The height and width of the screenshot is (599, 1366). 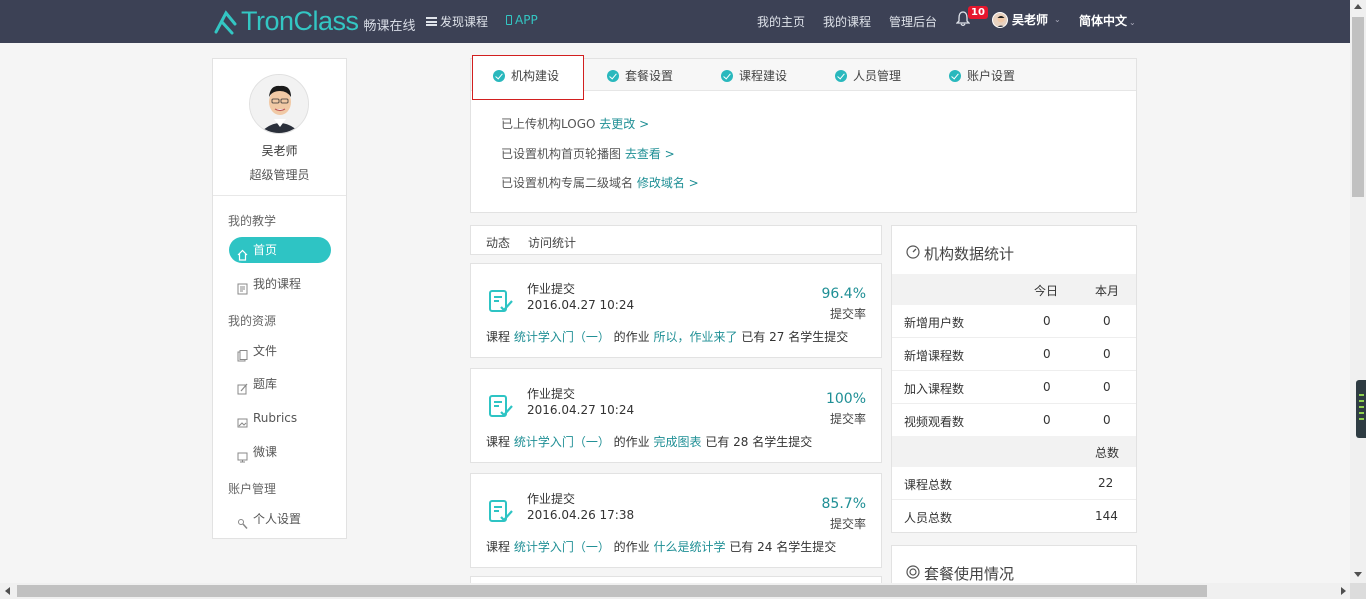 I want to click on phone-icon, so click(x=509, y=20).